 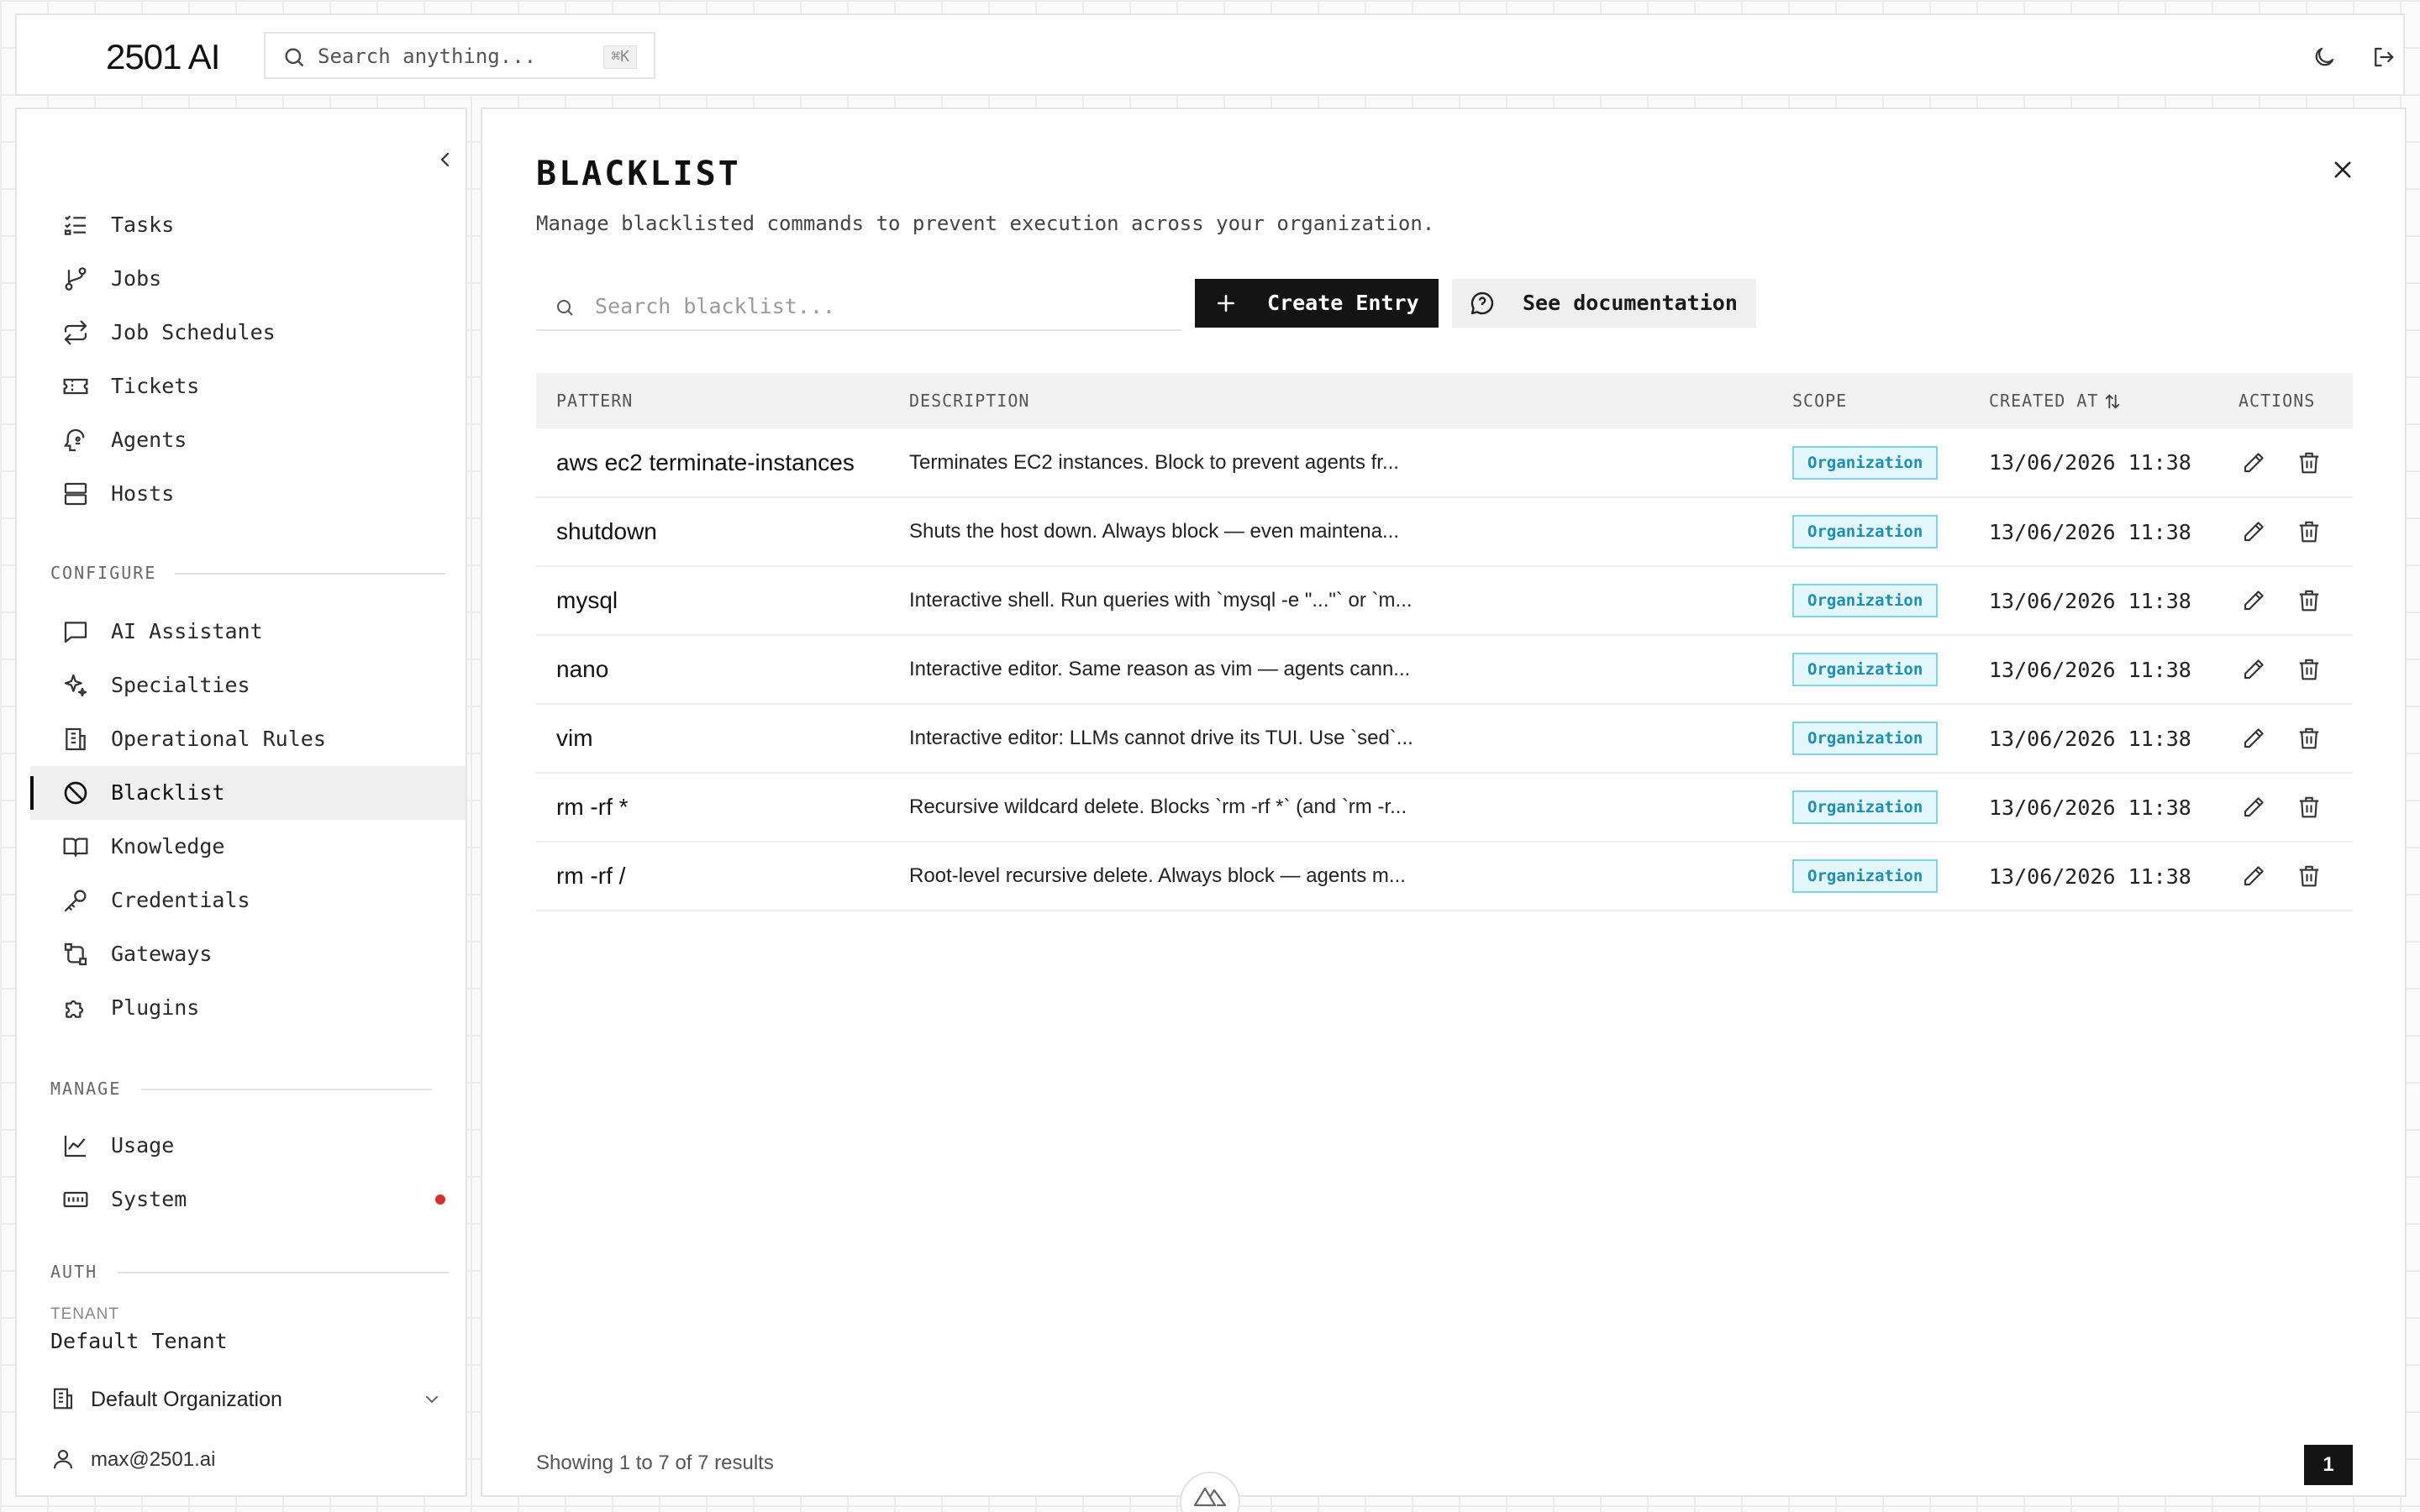 I want to click on sidebar-item-tickets: Tickets, so click(x=248, y=386).